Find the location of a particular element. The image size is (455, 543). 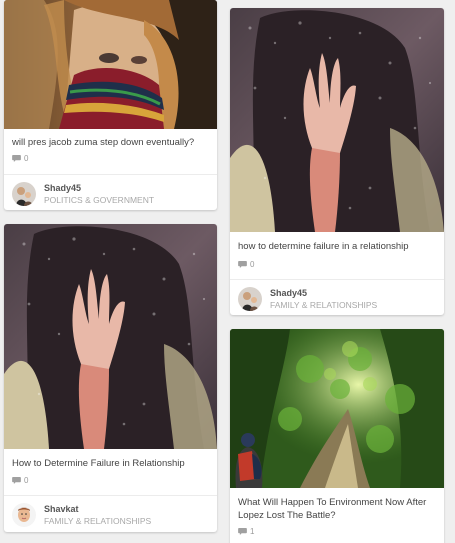

author-block: Shady45 POLITICS & GOVERNMENT is located at coordinates (110, 192).